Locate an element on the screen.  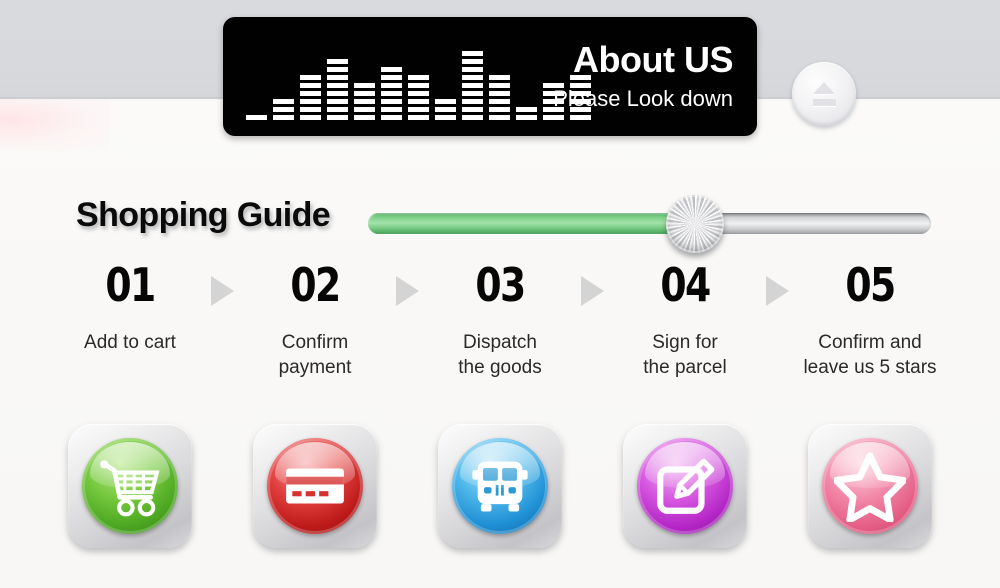
about-us-plaque: About US Please Look down is located at coordinates (490, 76).